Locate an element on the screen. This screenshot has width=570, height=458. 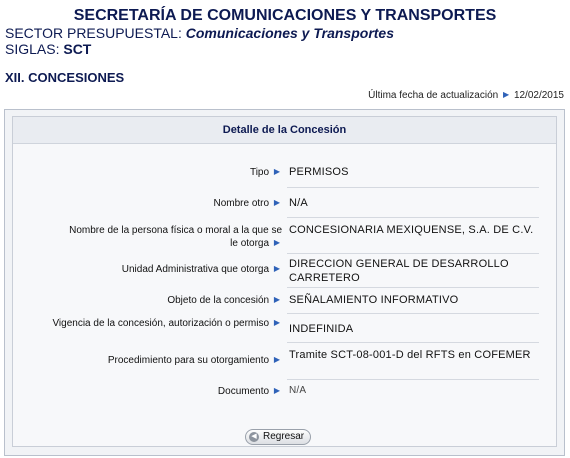
last-update-date: 12/02/2015 is located at coordinates (538, 95).